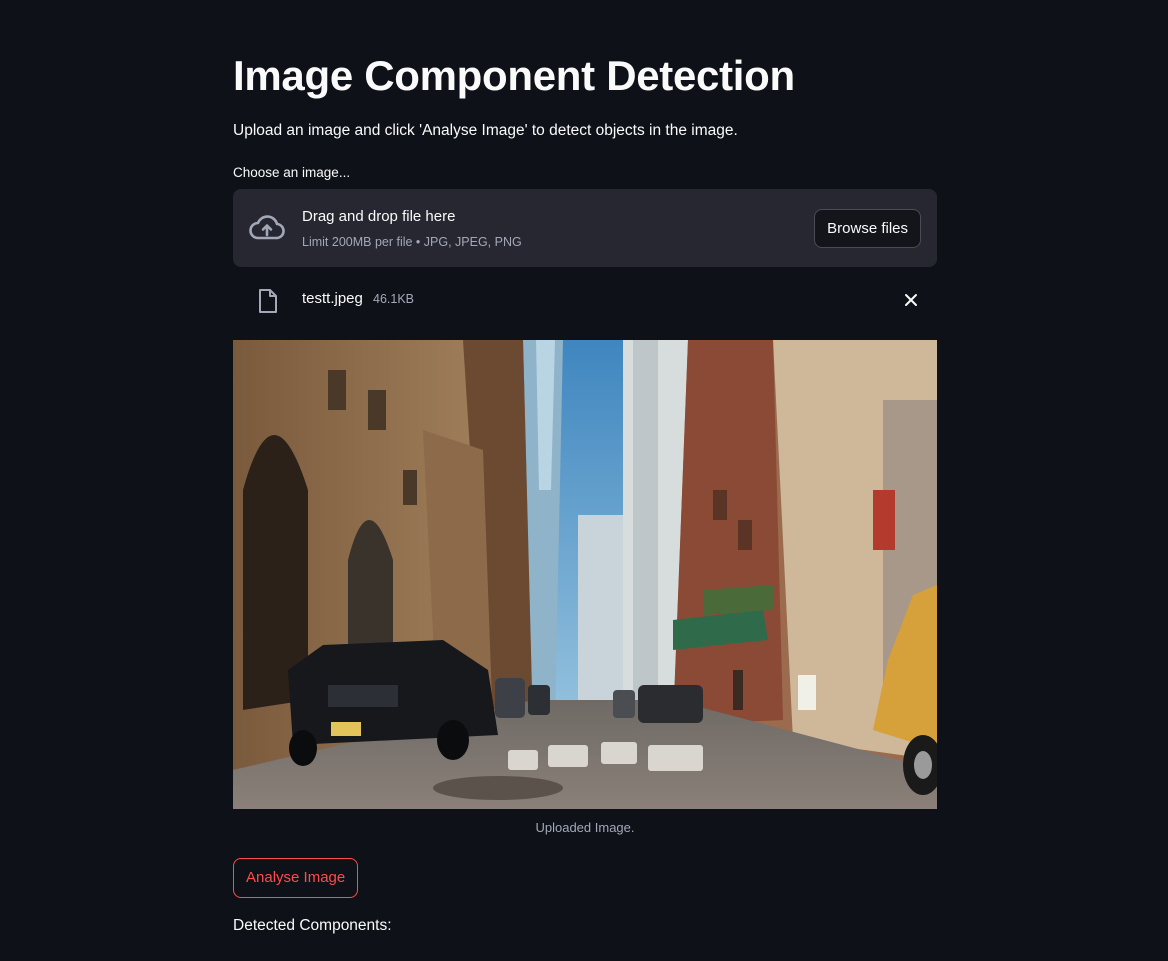 Image resolution: width=1168 pixels, height=961 pixels. I want to click on detected-components-label: Detected Components:, so click(312, 925).